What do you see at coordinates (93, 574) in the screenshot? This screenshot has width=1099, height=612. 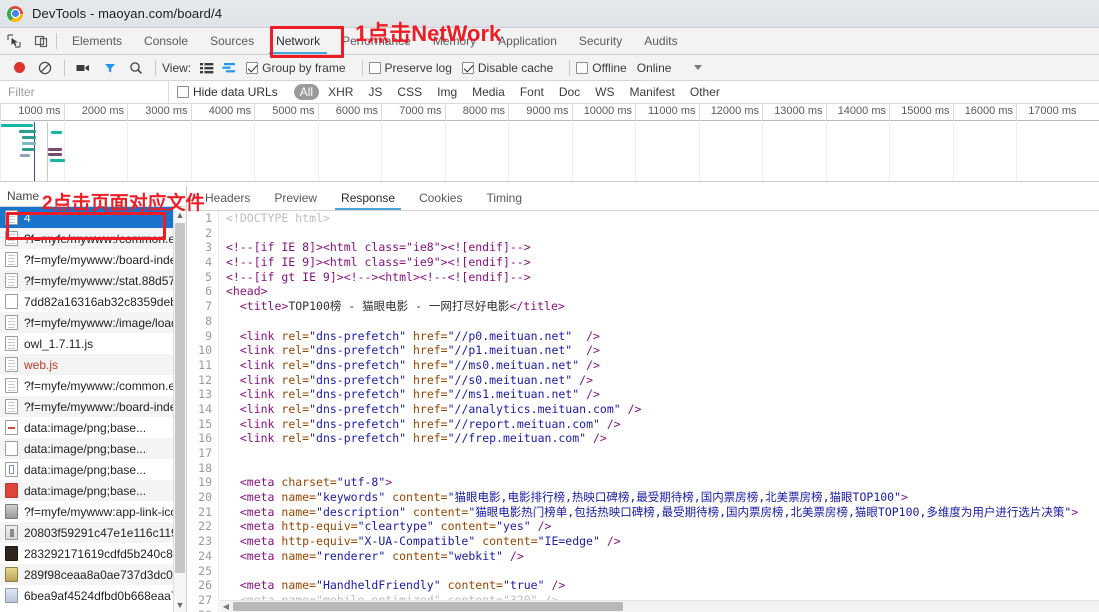 I see `request-row: 289f98ceaa8a0ae737d3dc01cc` at bounding box center [93, 574].